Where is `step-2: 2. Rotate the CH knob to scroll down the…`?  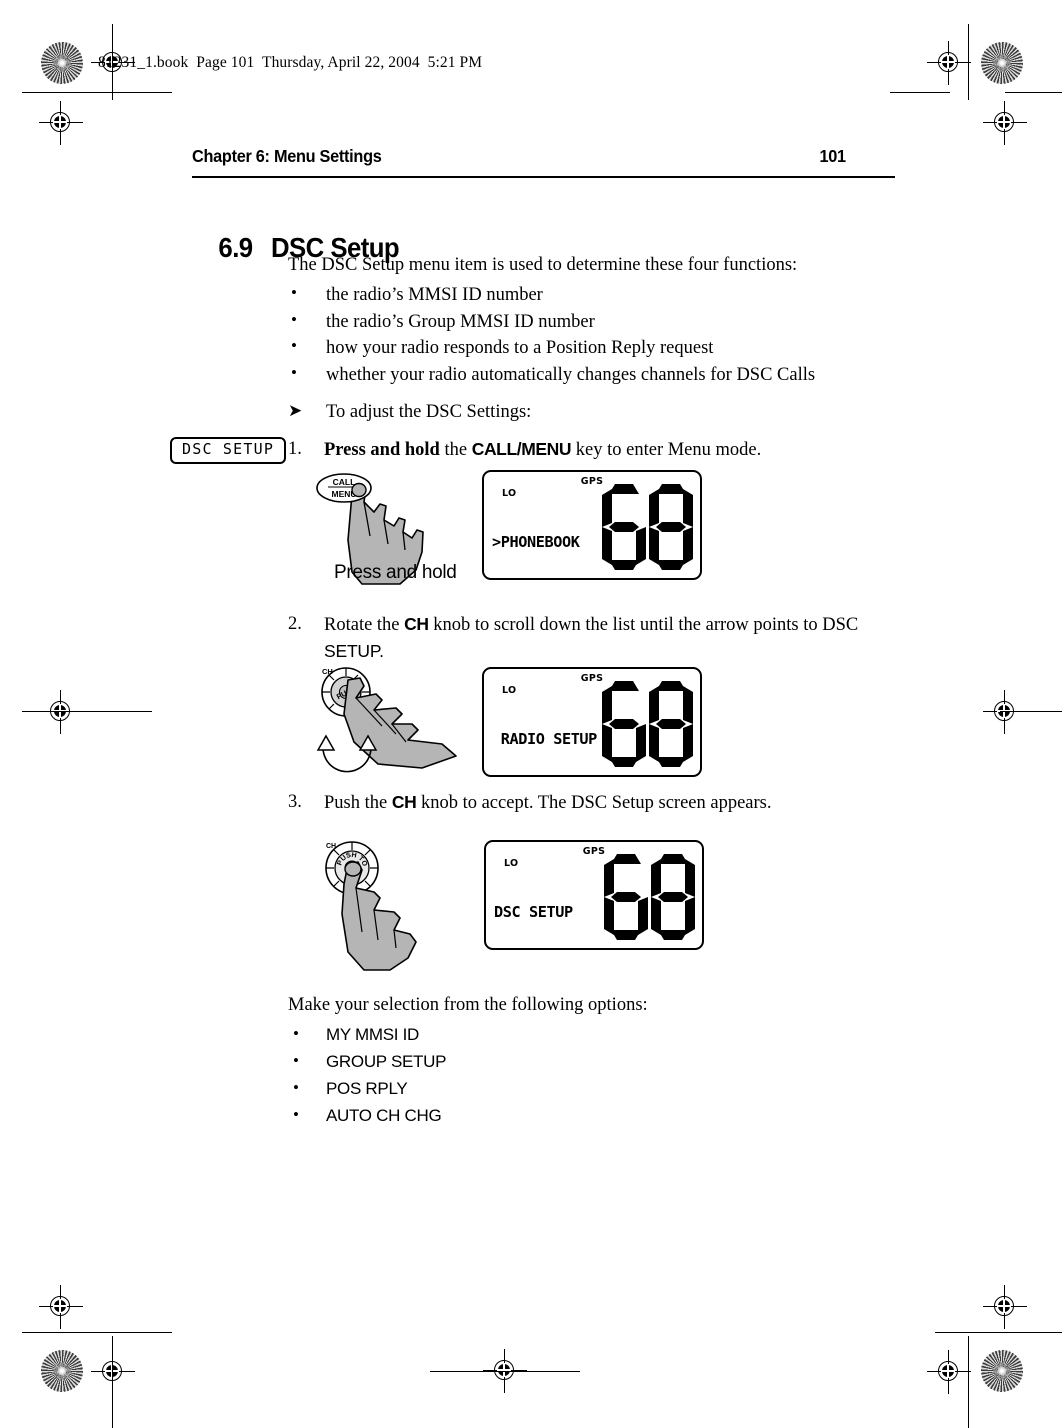
step-2: 2. Rotate the CH knob to scroll down the… is located at coordinates (593, 639).